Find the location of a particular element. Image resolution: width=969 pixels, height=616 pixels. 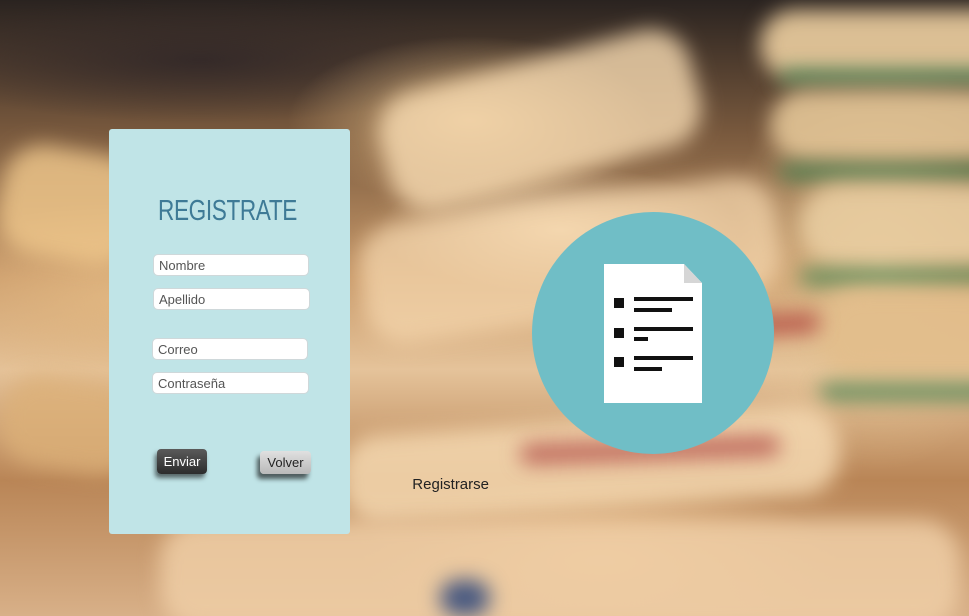

correo-input is located at coordinates (230, 349).